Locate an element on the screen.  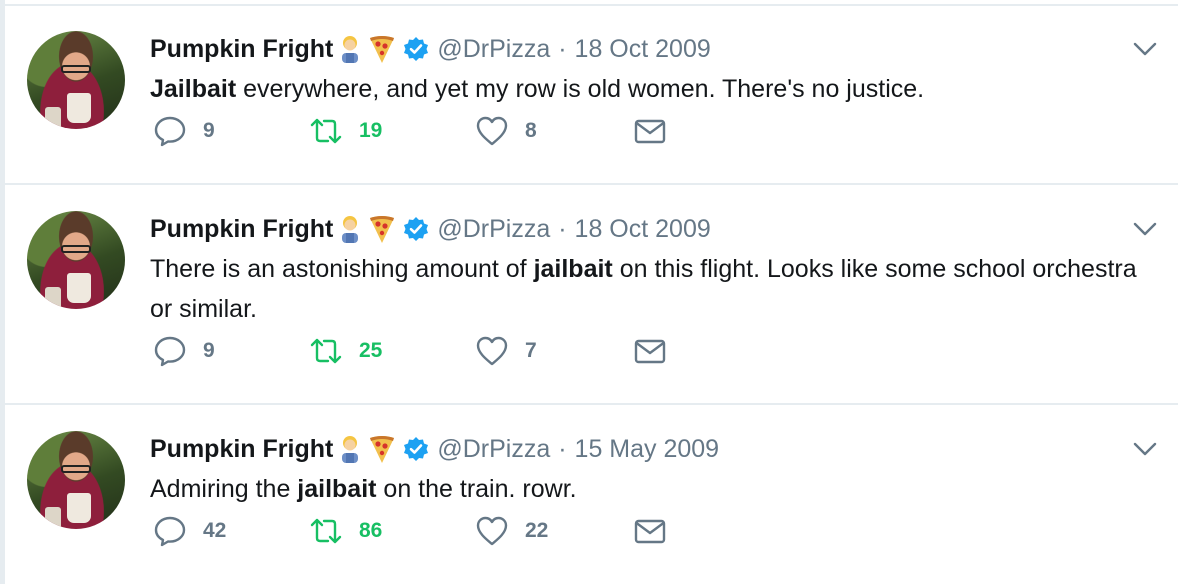
text-segment: on the train. rowr. is located at coordinates (476, 489).